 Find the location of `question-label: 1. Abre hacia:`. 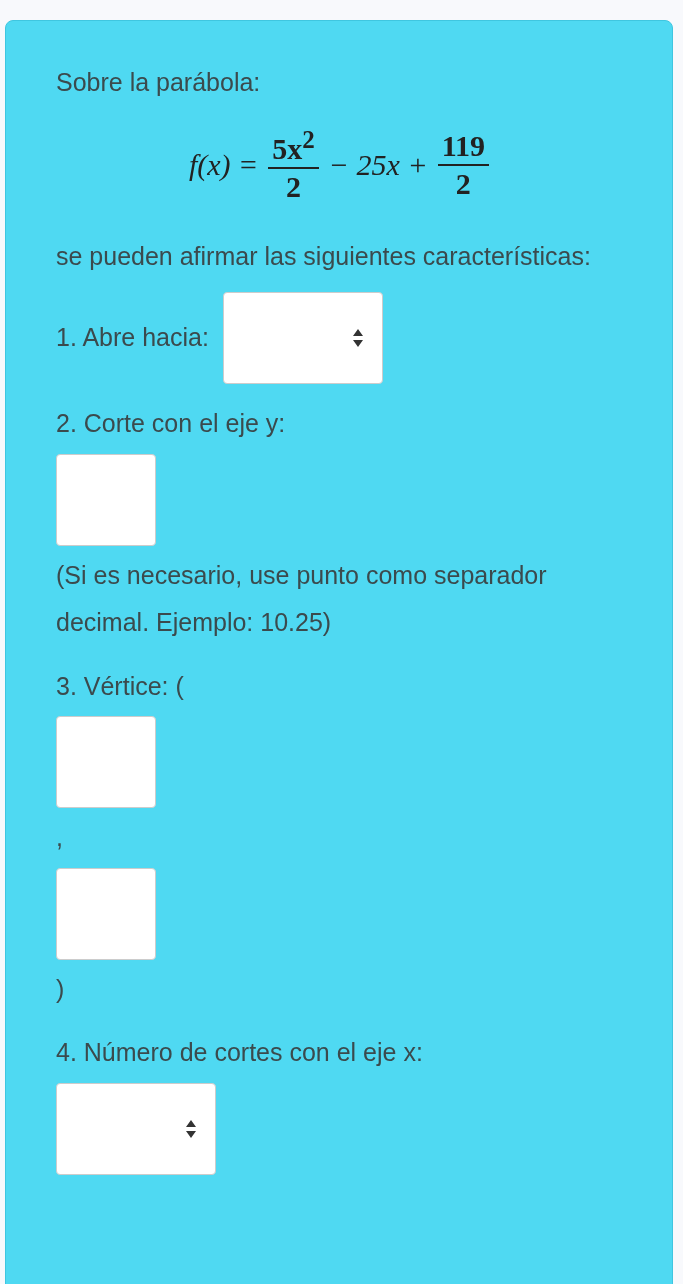

question-label: 1. Abre hacia: is located at coordinates (132, 338).